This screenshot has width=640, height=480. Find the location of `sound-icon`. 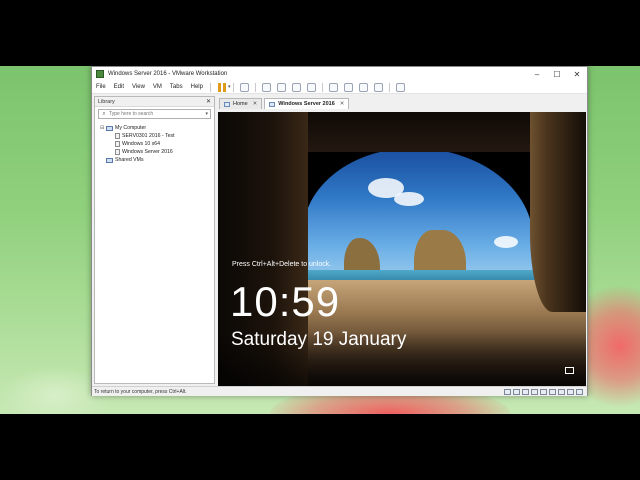

sound-icon is located at coordinates (543, 391).